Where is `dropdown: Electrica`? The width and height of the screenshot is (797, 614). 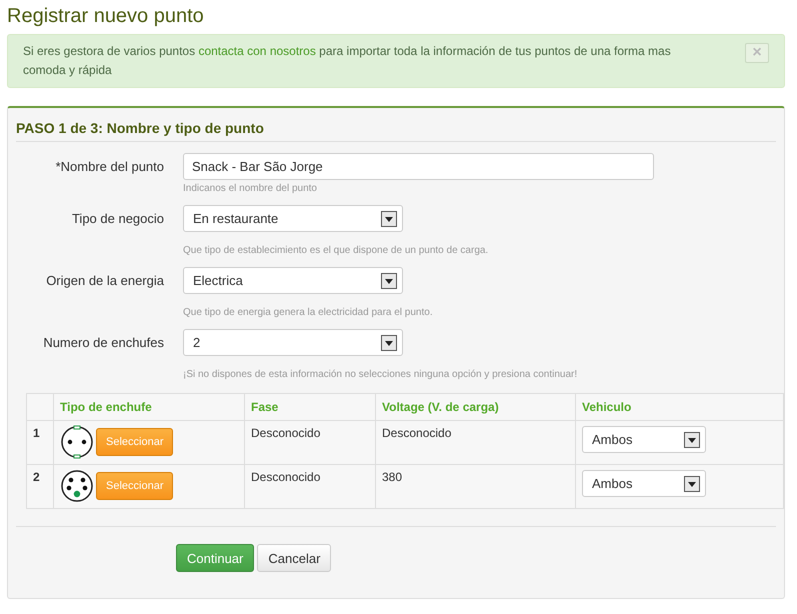 dropdown: Electrica is located at coordinates (293, 280).